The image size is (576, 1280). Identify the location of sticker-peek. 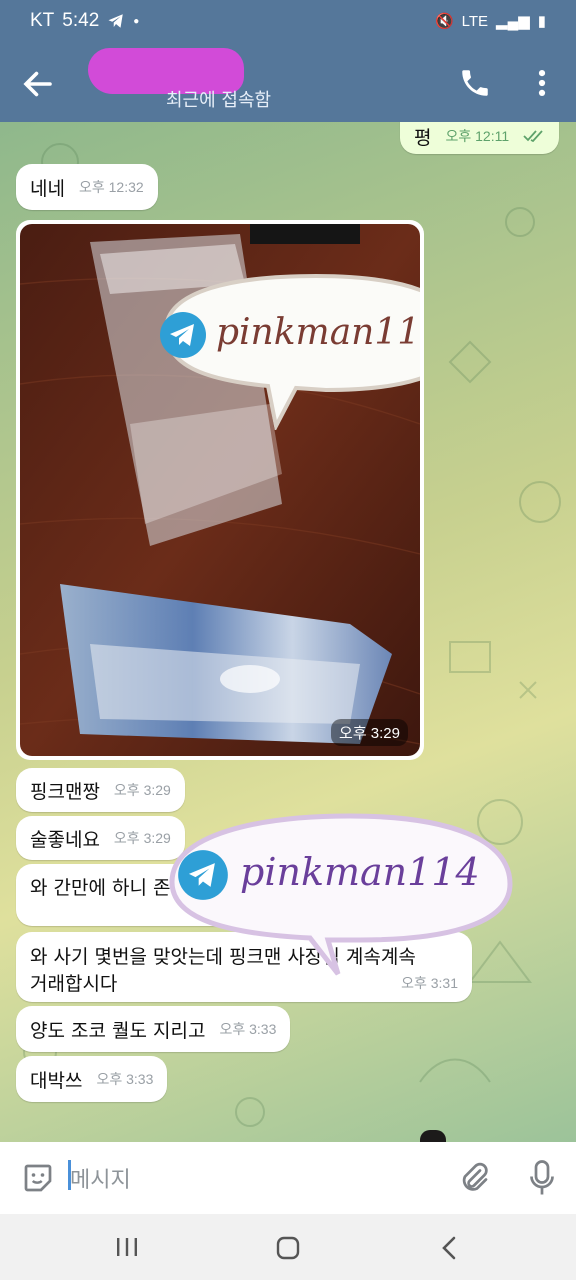
(433, 1136).